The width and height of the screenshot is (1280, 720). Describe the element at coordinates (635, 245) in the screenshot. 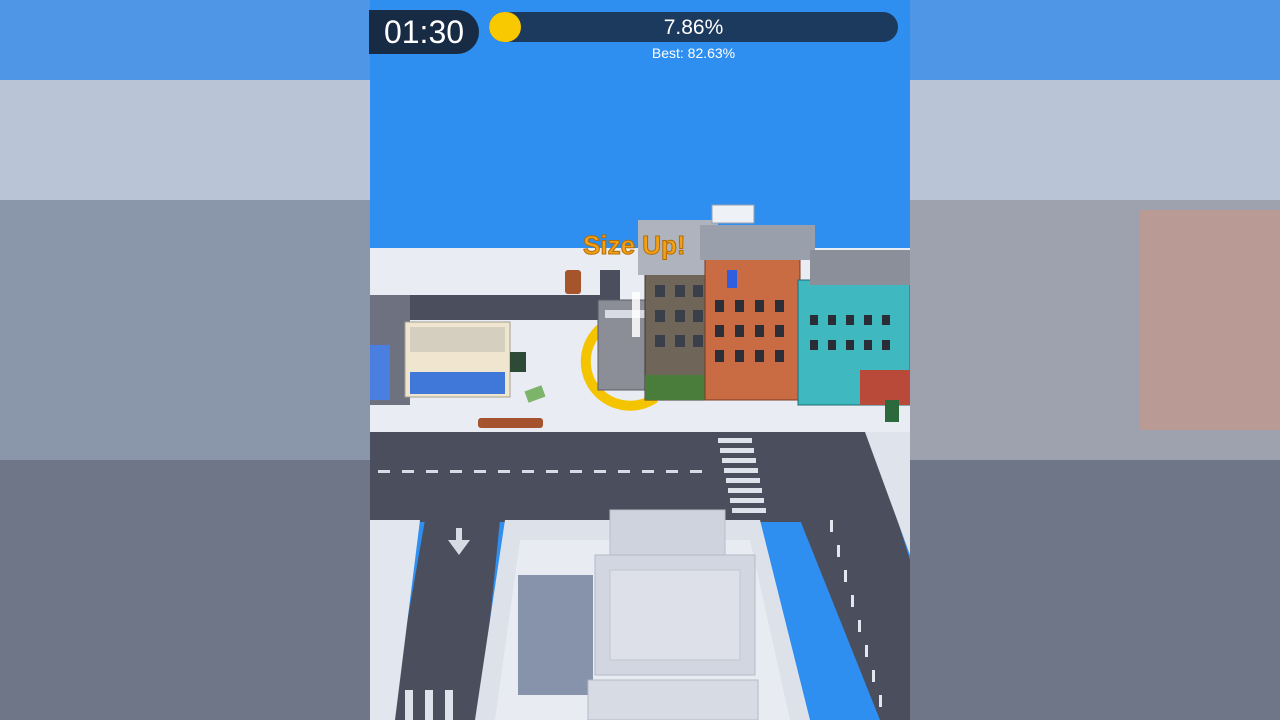

I see `size-up-popup: Size Up!` at that location.